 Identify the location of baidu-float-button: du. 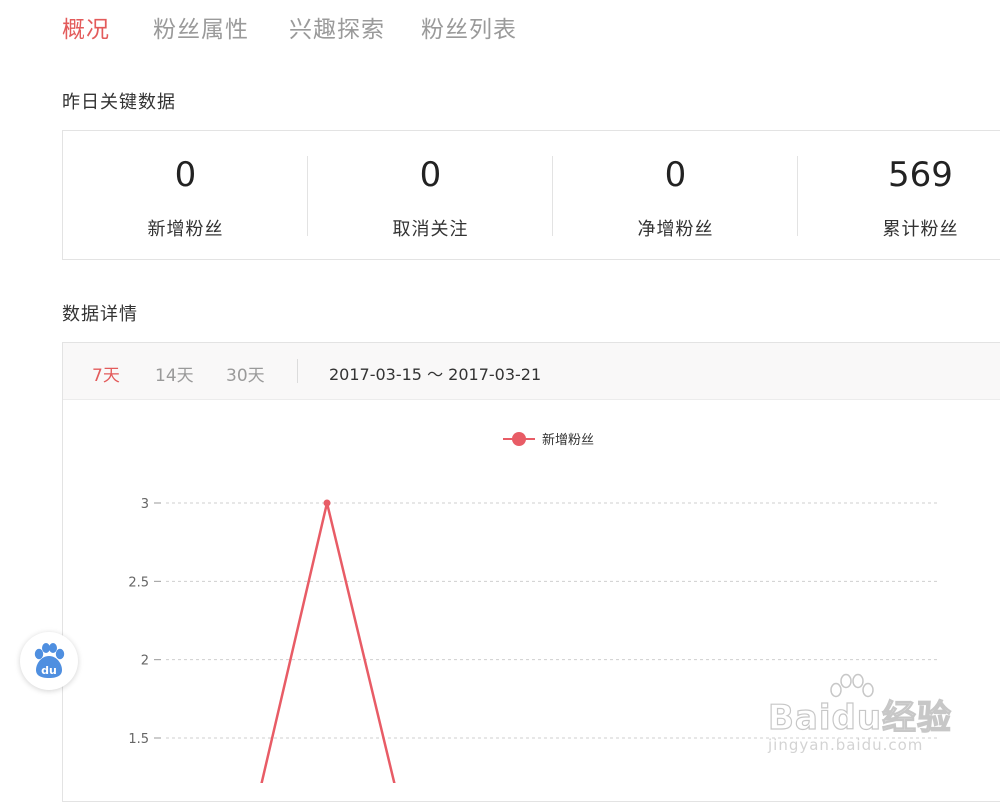
(49, 661).